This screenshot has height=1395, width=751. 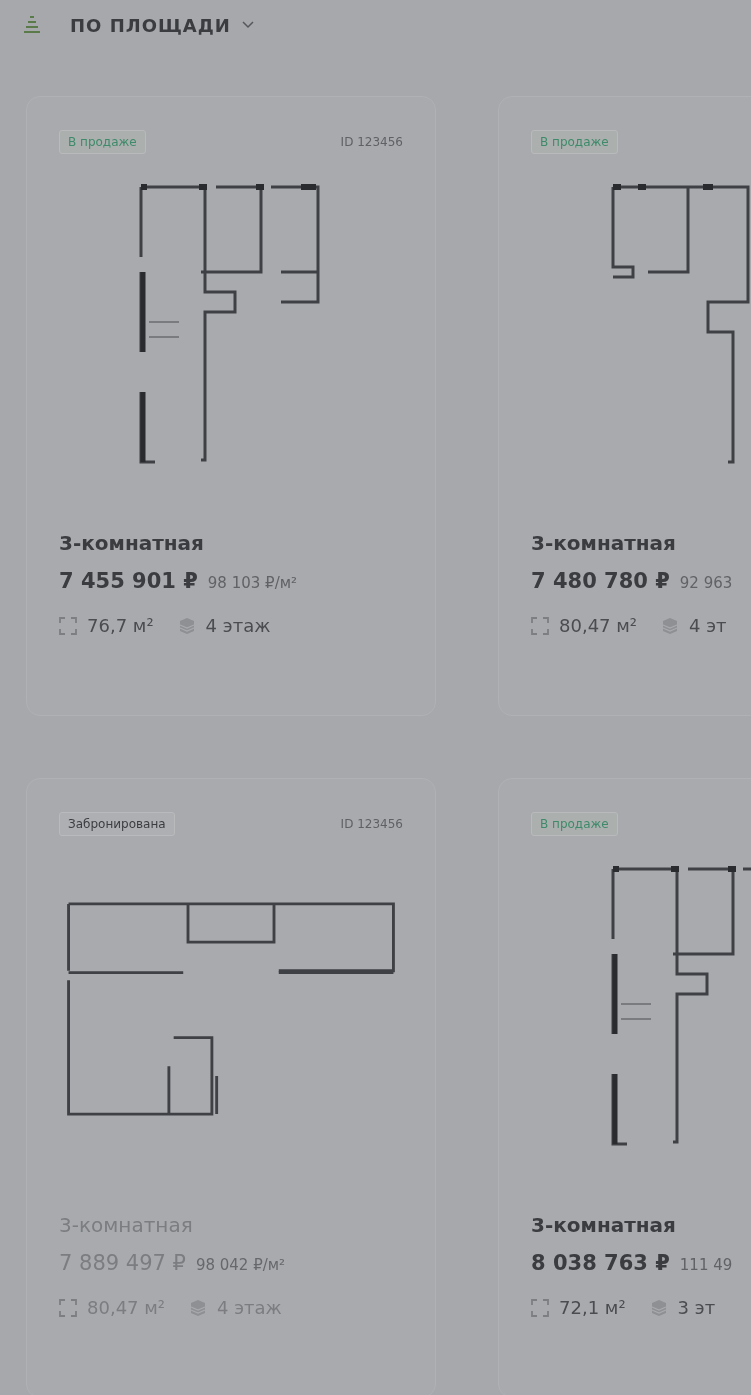 What do you see at coordinates (252, 583) in the screenshot?
I see `price-per-square-meter: 98 103 ₽/м²` at bounding box center [252, 583].